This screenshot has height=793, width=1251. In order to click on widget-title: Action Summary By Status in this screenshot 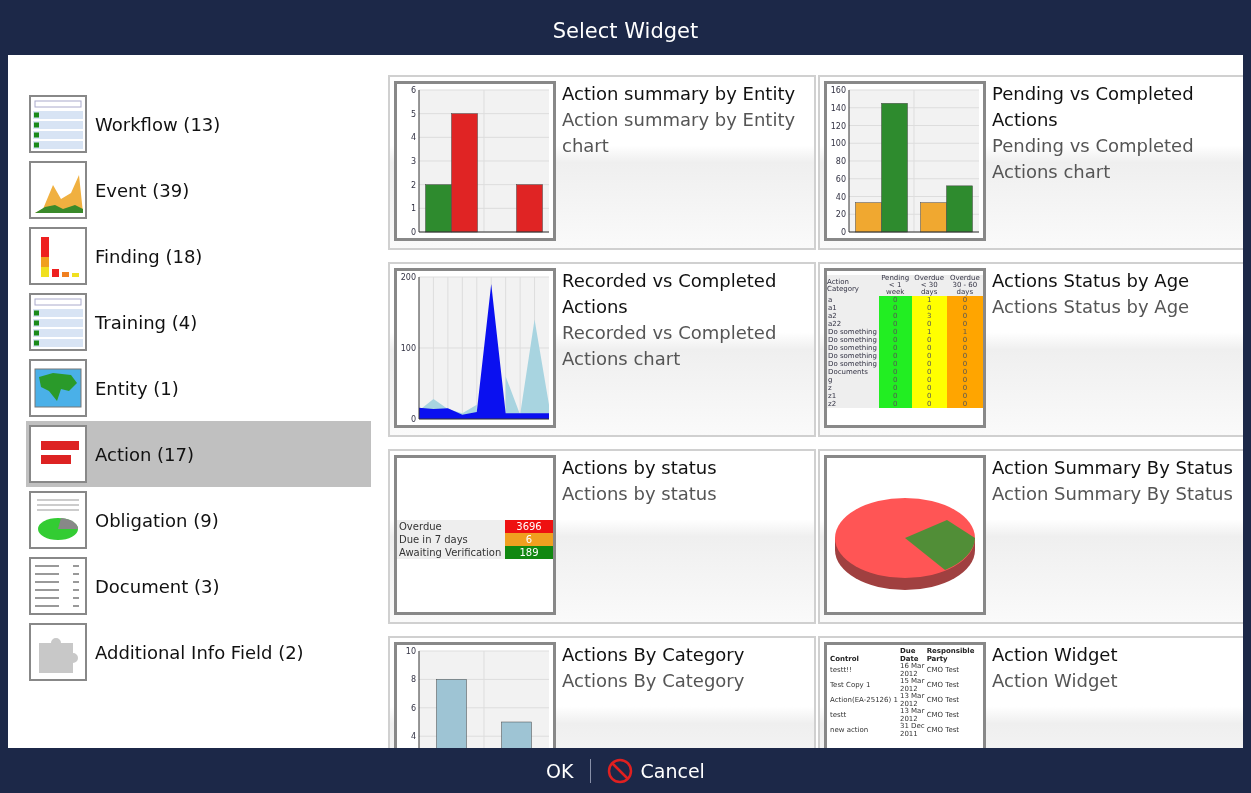, I will do `click(1112, 468)`.